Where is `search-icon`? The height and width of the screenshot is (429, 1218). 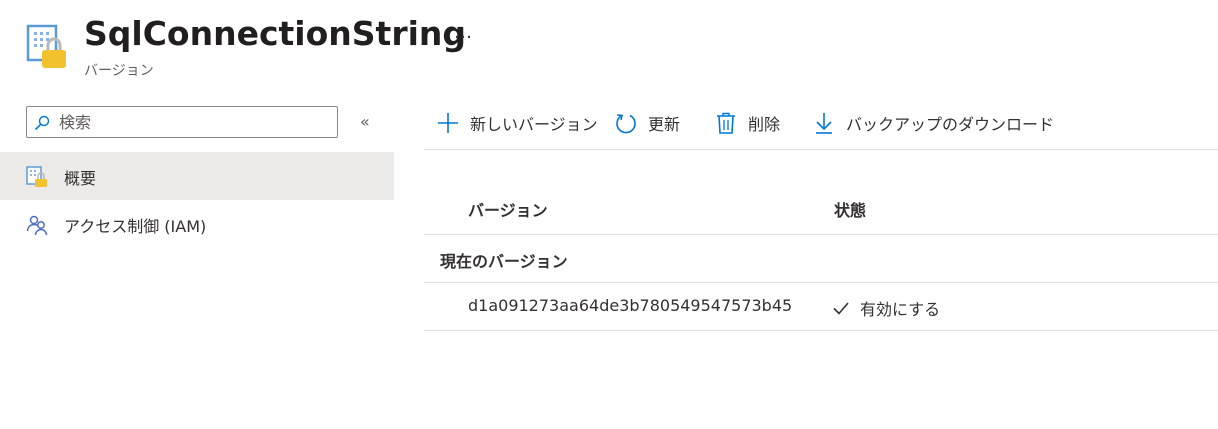 search-icon is located at coordinates (42, 123).